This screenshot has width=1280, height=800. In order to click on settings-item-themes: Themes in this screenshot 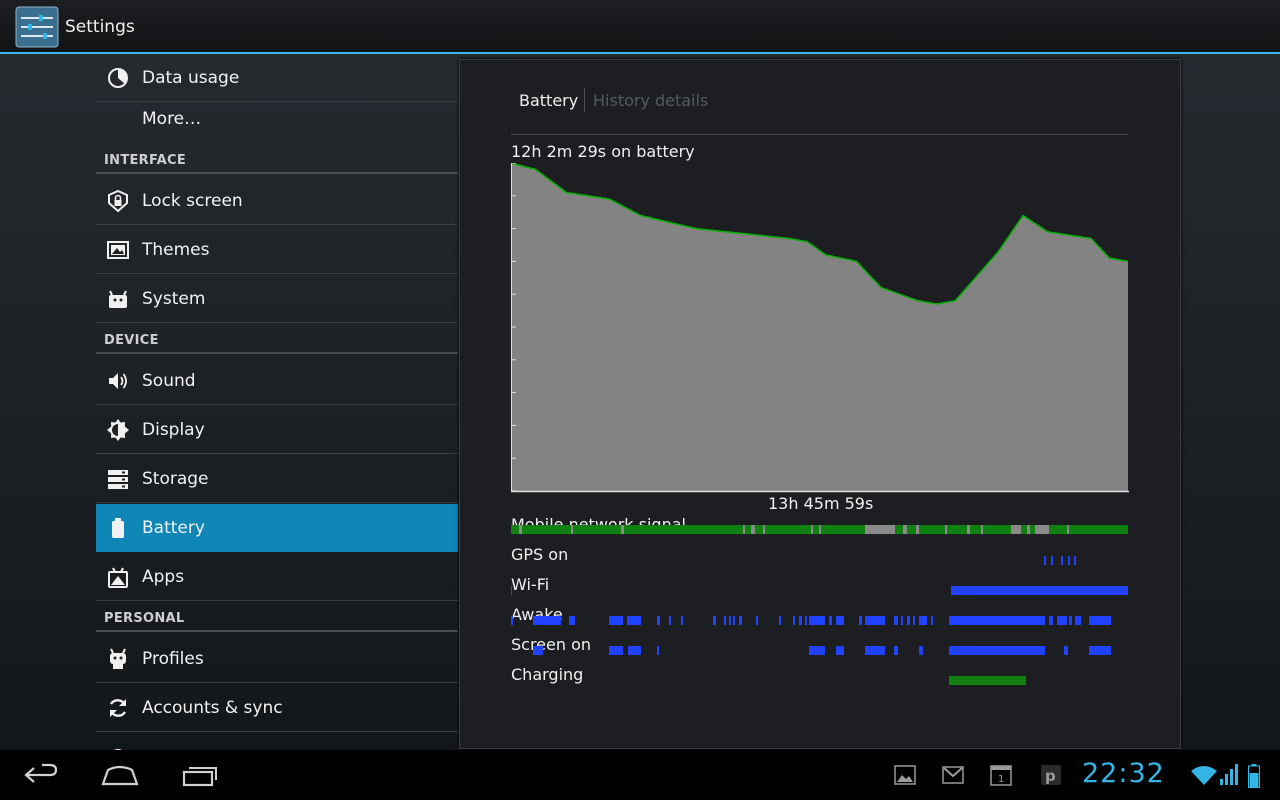, I will do `click(277, 250)`.